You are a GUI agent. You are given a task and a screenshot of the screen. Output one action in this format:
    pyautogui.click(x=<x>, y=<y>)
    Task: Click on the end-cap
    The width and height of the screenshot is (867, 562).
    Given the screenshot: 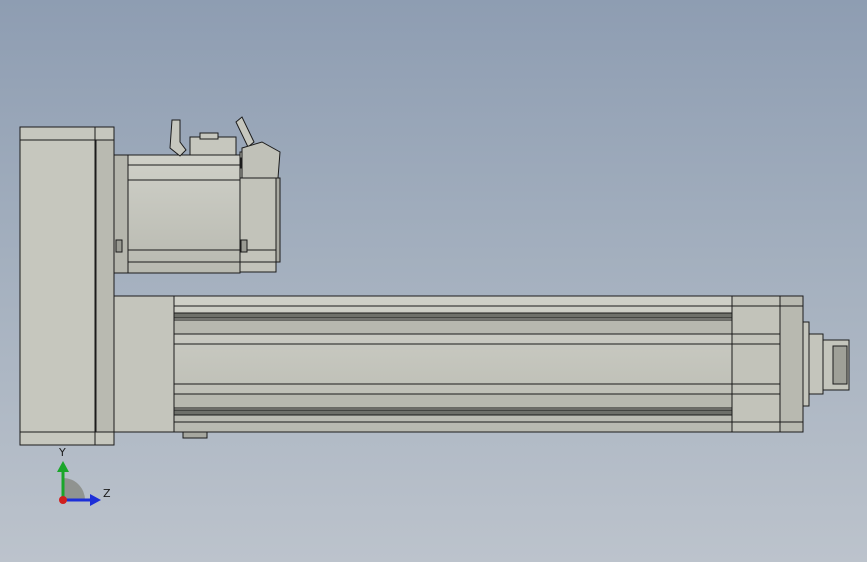 What is the action you would take?
    pyautogui.click(x=767, y=364)
    